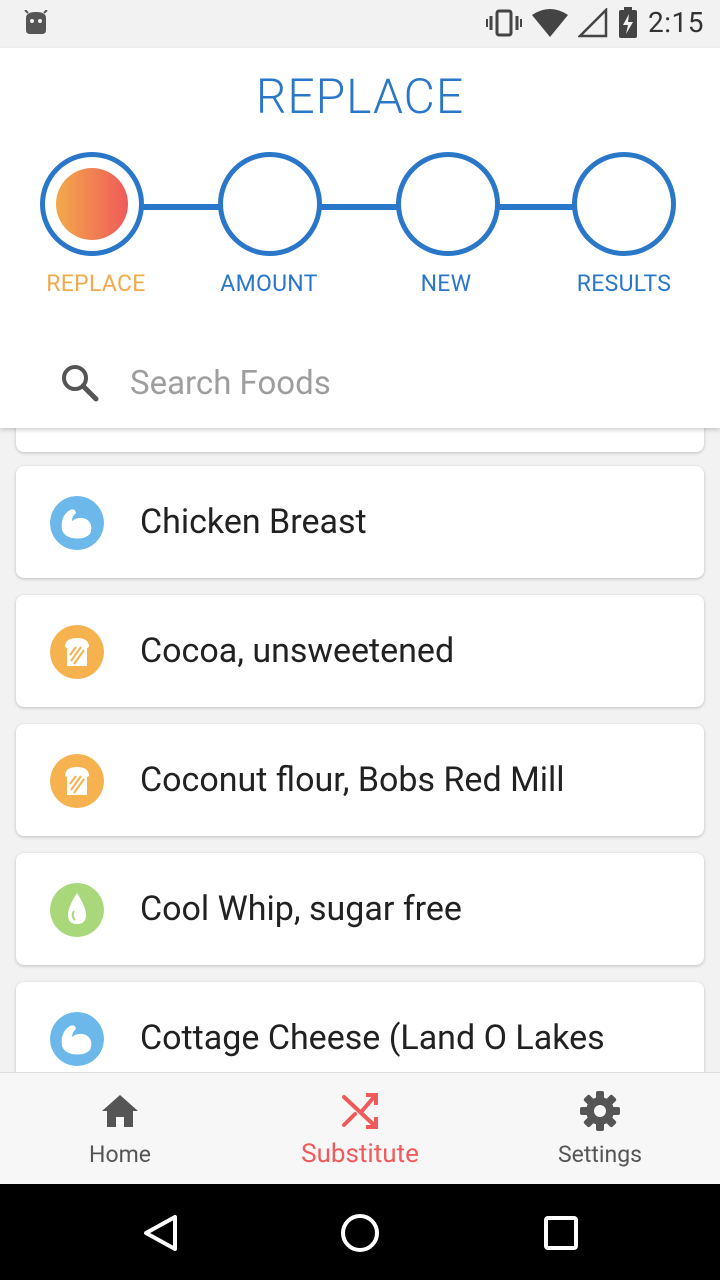 The image size is (720, 1280). Describe the element at coordinates (676, 22) in the screenshot. I see `clock: 2:15` at that location.